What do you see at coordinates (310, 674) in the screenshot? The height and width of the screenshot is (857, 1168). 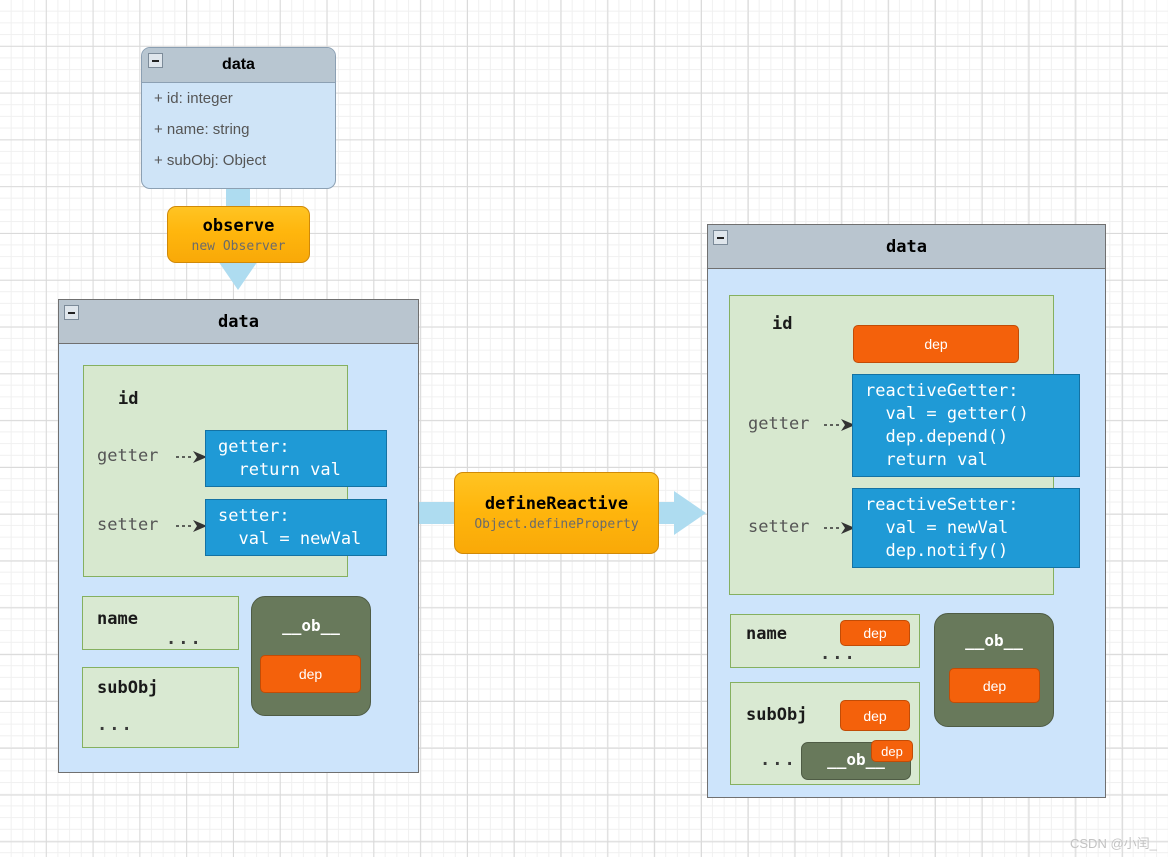 I see `left-observer-dep-chip: dep` at bounding box center [310, 674].